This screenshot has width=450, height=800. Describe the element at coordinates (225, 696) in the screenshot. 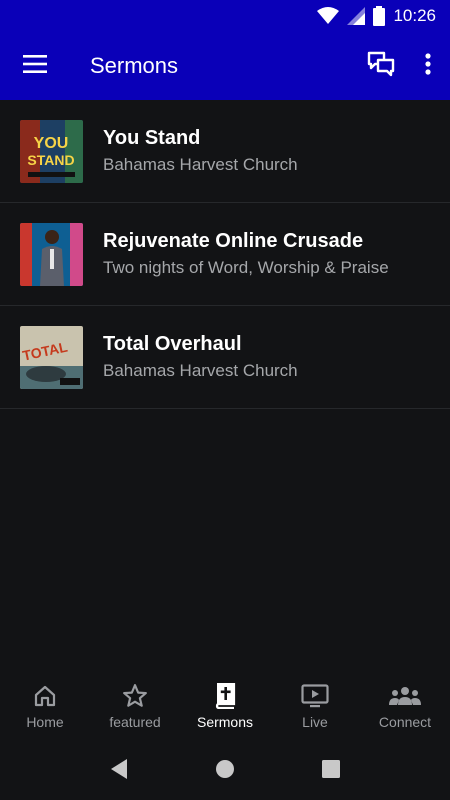

I see `bible-icon` at that location.